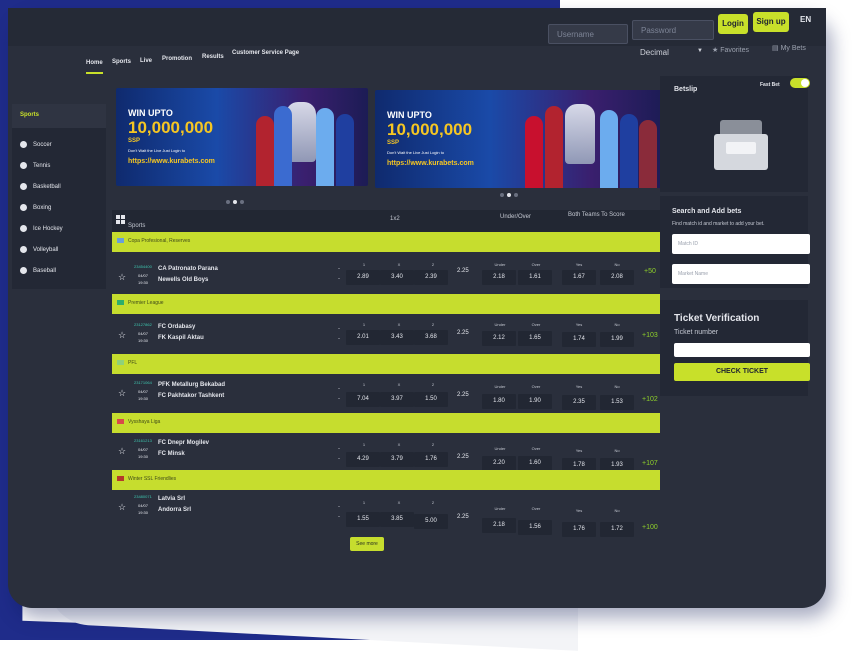 The height and width of the screenshot is (657, 868). Describe the element at coordinates (23, 186) in the screenshot. I see `basketball-icon` at that location.